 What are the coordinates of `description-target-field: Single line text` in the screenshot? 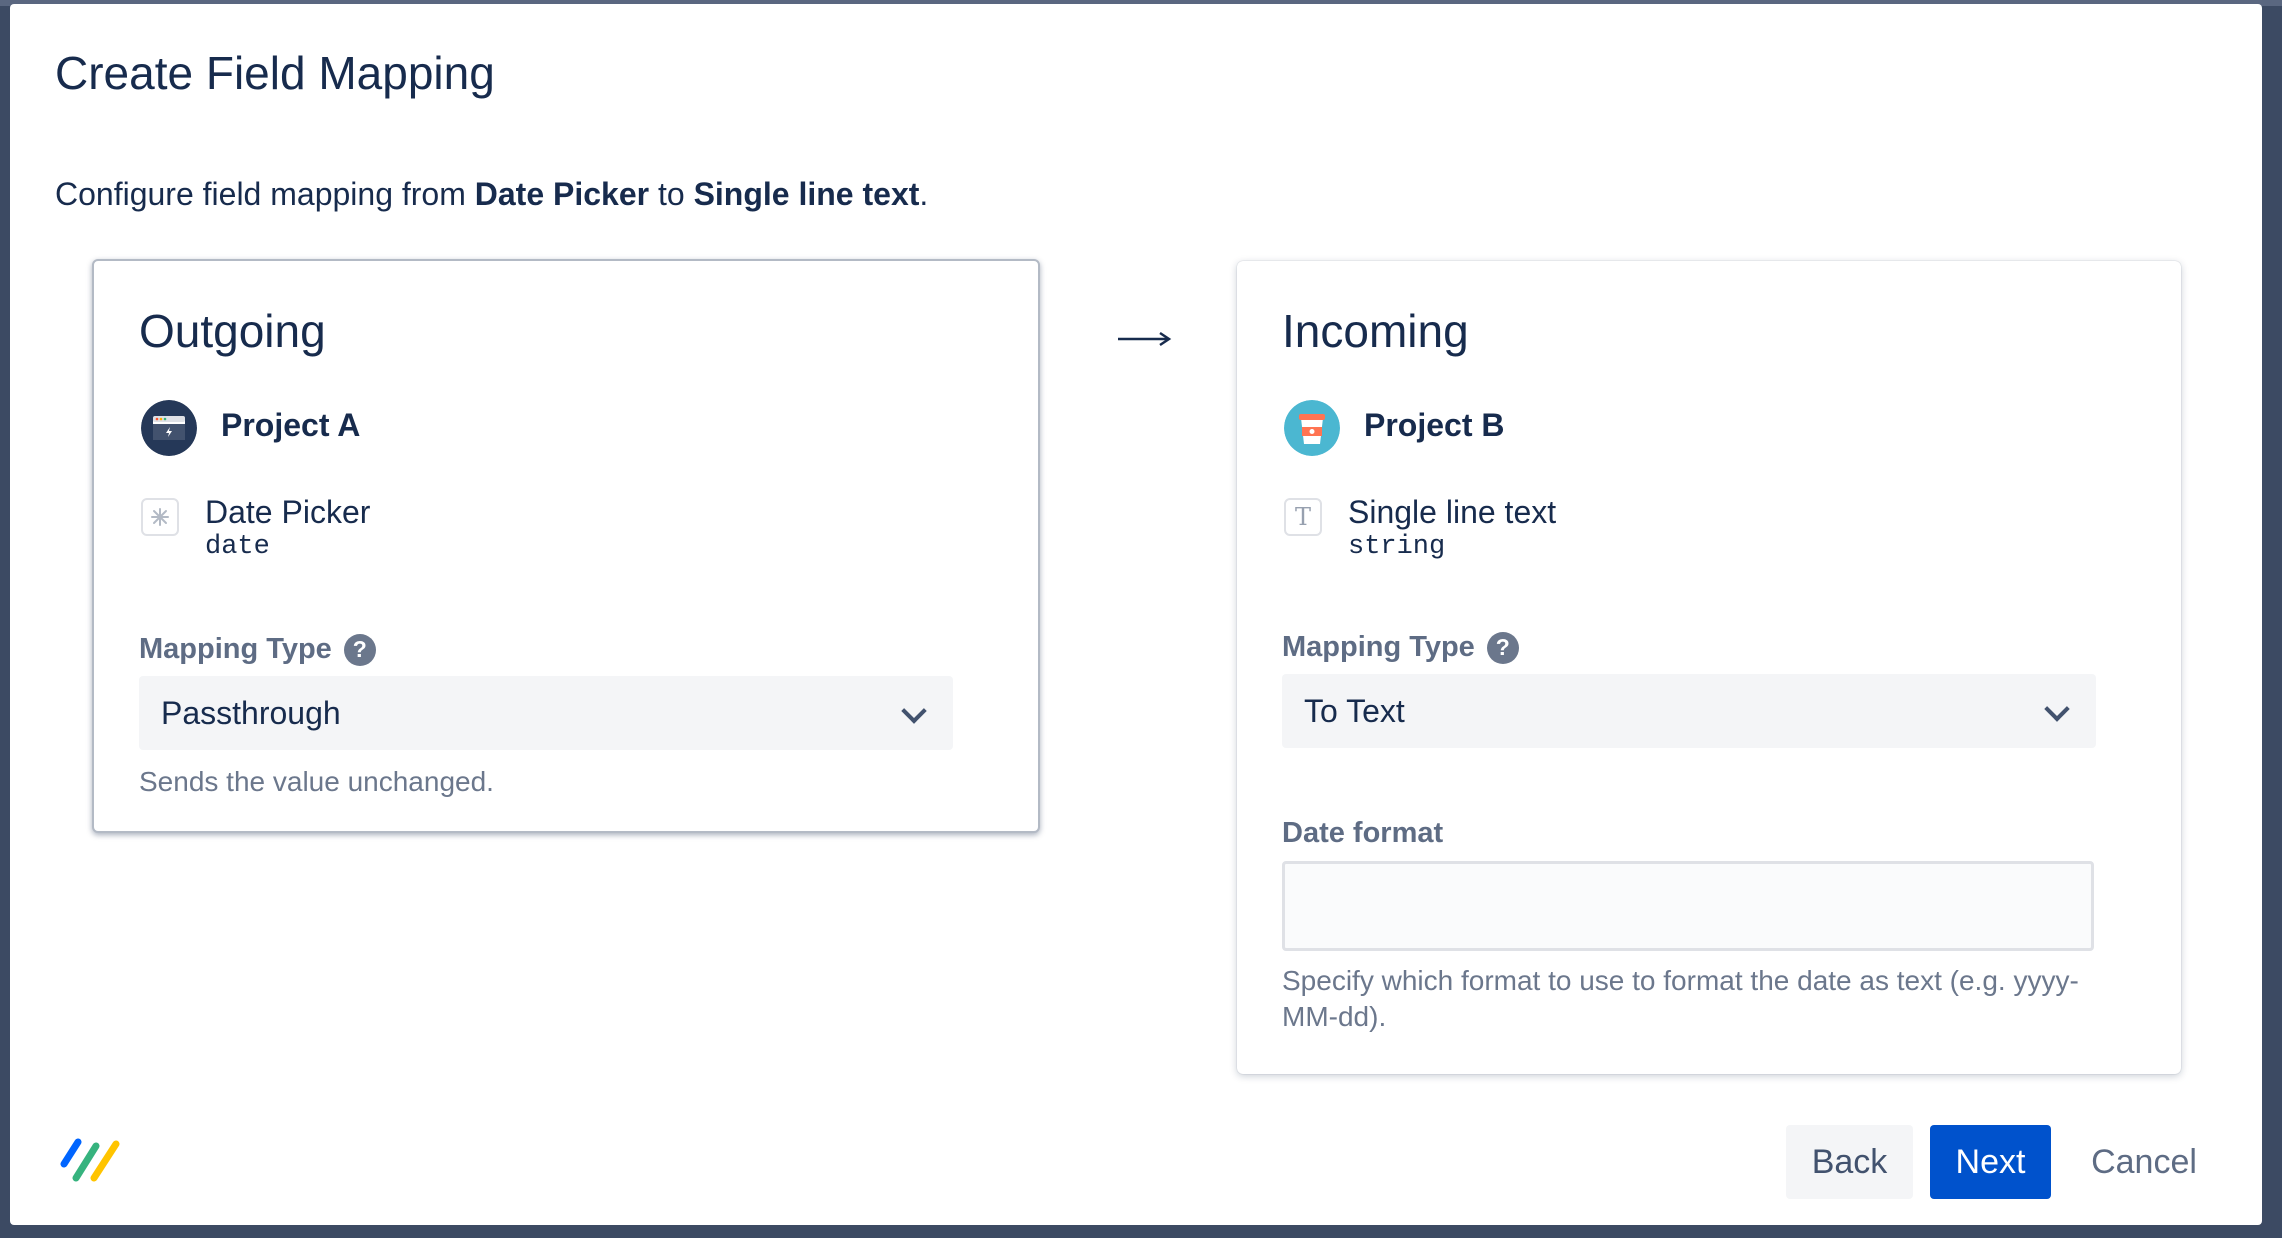 It's located at (806, 194).